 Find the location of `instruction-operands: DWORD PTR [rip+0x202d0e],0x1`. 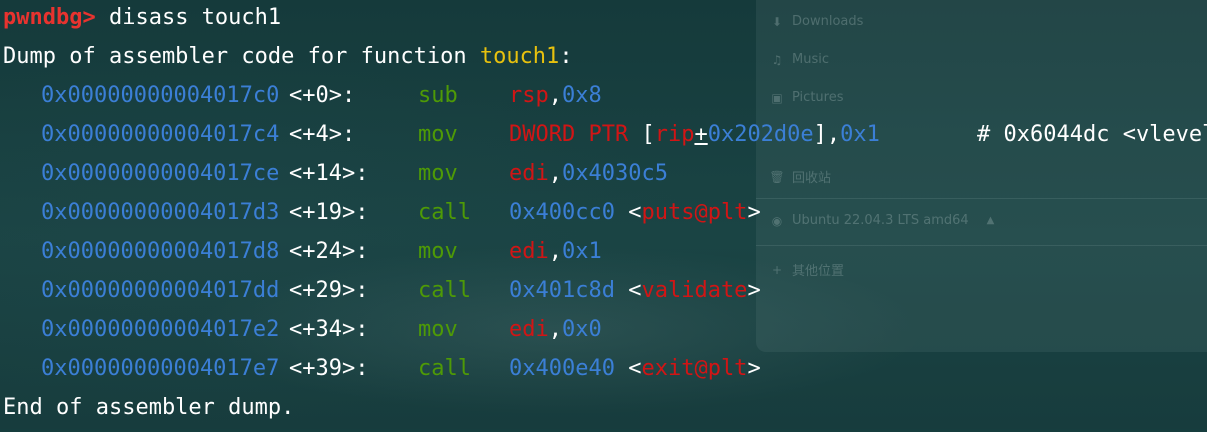

instruction-operands: DWORD PTR [rip+0x202d0e],0x1 is located at coordinates (694, 135).